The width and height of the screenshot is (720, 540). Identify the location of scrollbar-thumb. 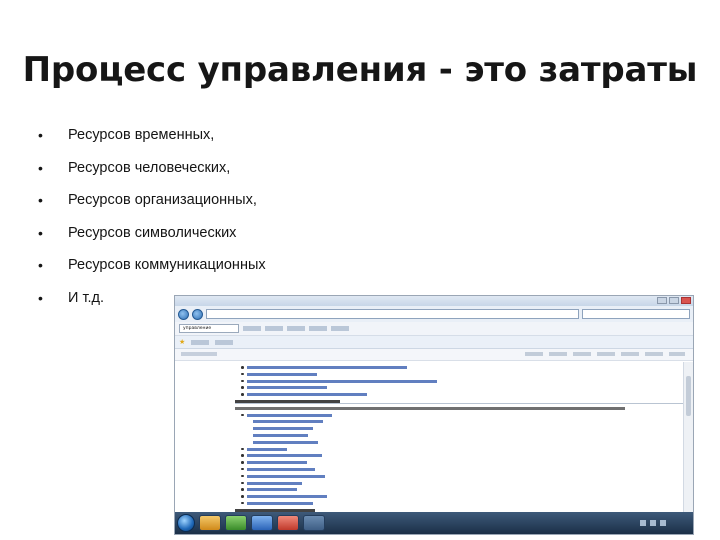
(688, 396).